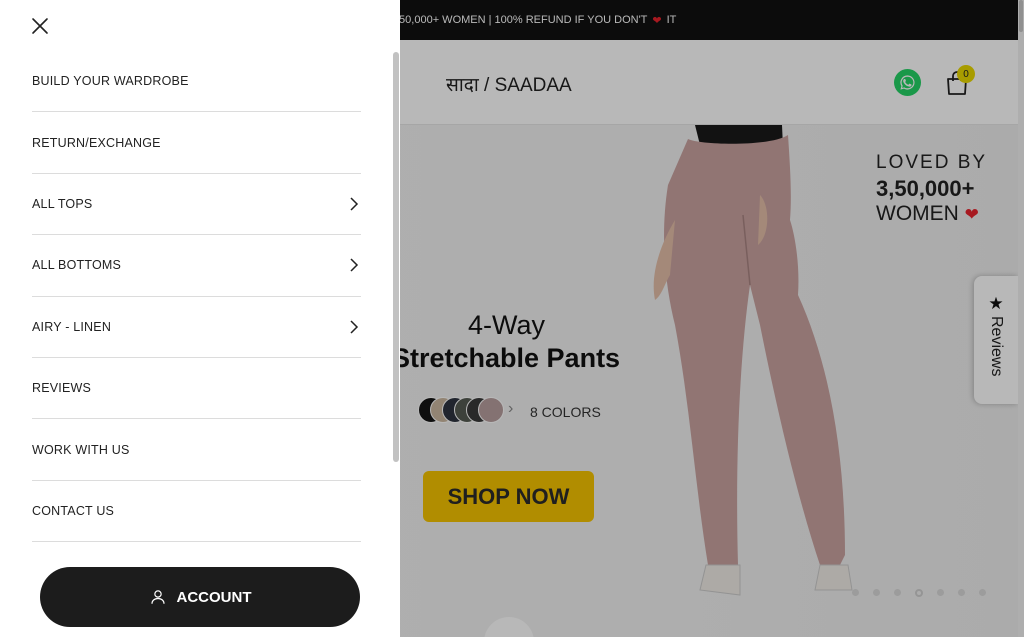 The height and width of the screenshot is (637, 1024). What do you see at coordinates (196, 143) in the screenshot?
I see `menu-item: RETURN/EXCHANGE` at bounding box center [196, 143].